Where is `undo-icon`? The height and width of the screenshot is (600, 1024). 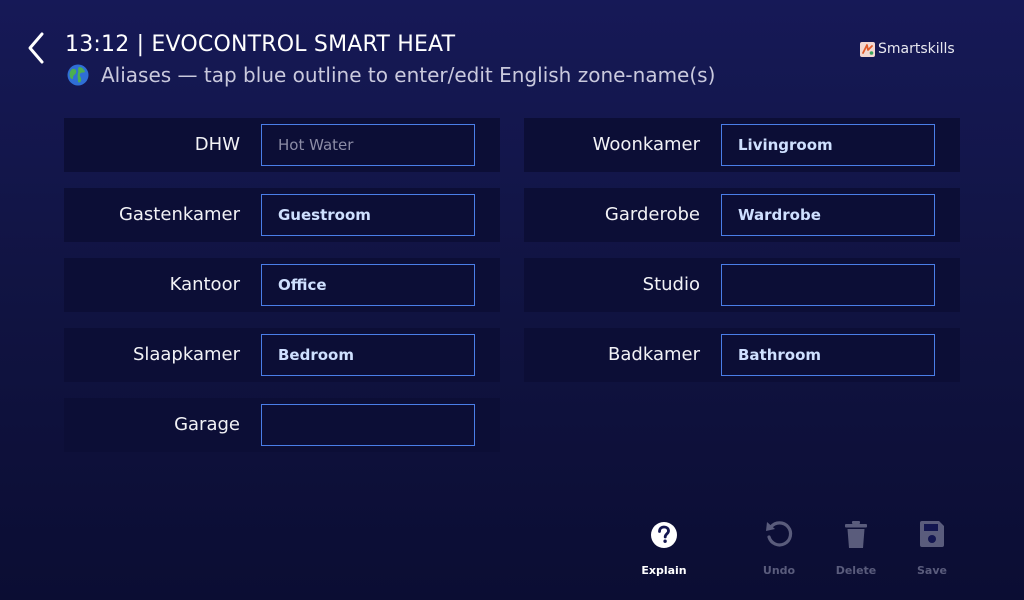 undo-icon is located at coordinates (779, 534).